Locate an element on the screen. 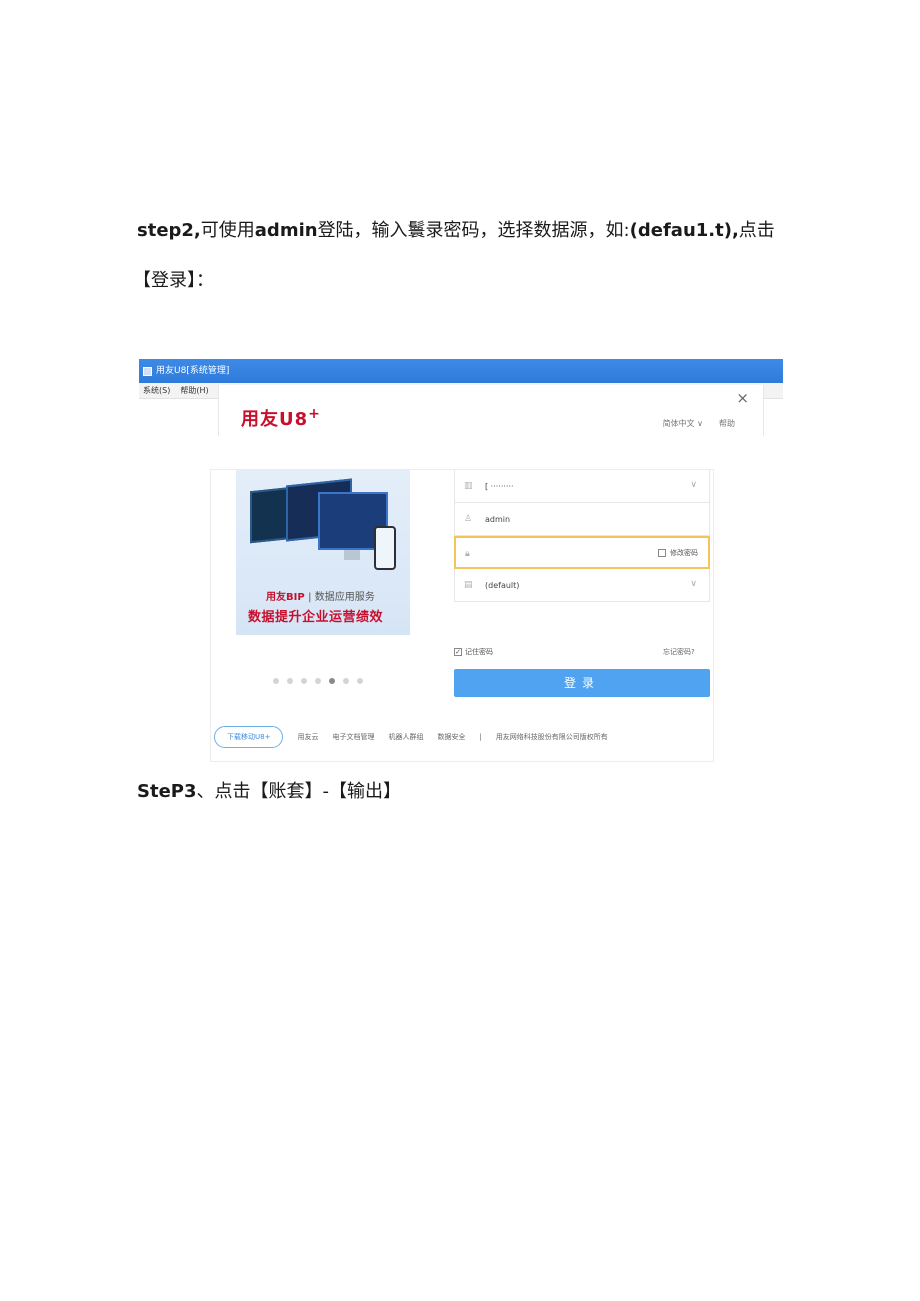 The width and height of the screenshot is (920, 1301). instruction-text: 可使用 is located at coordinates (227, 230).